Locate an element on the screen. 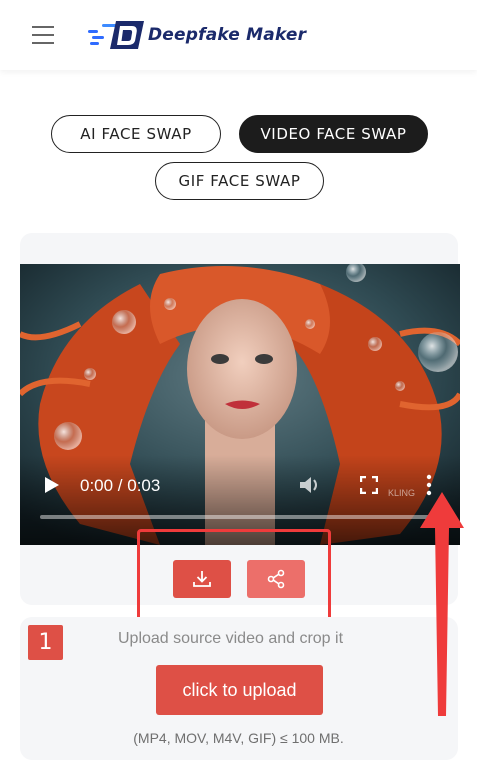  download-button is located at coordinates (202, 579).